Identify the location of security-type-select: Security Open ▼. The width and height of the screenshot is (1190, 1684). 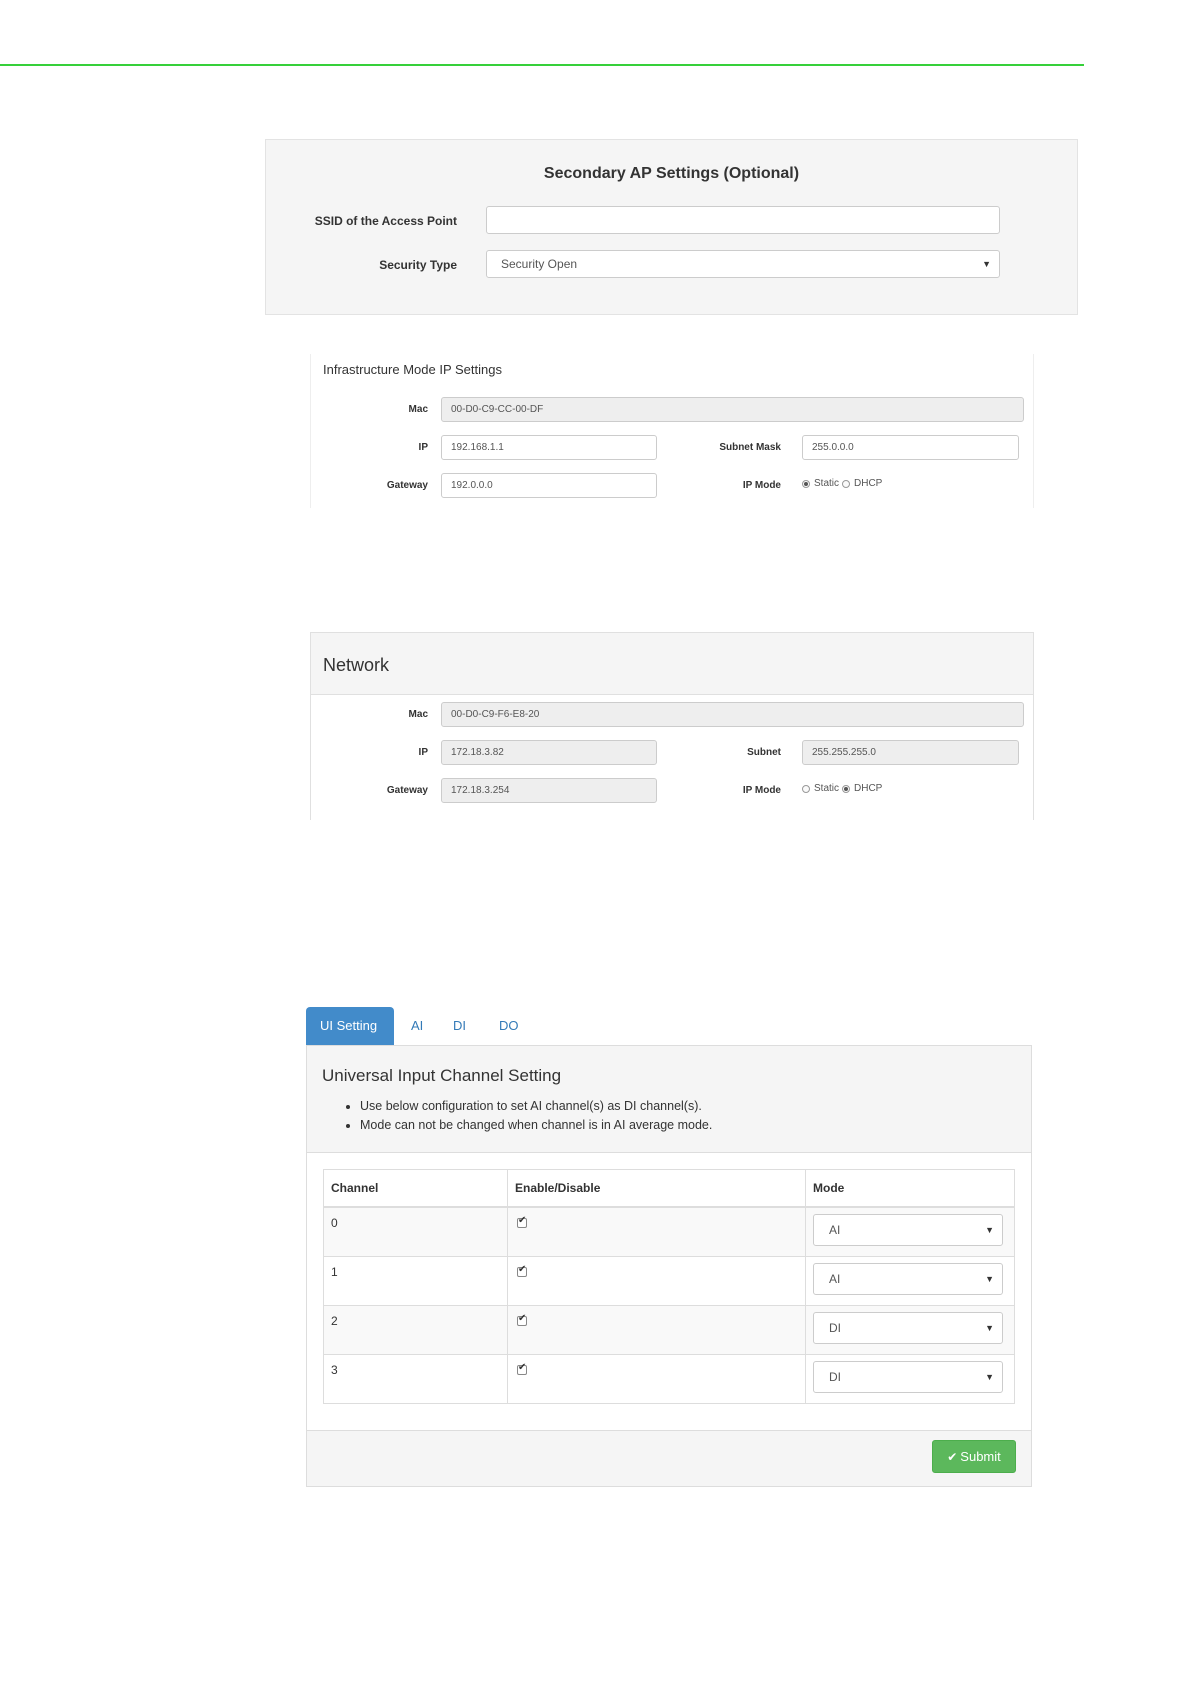
(743, 264).